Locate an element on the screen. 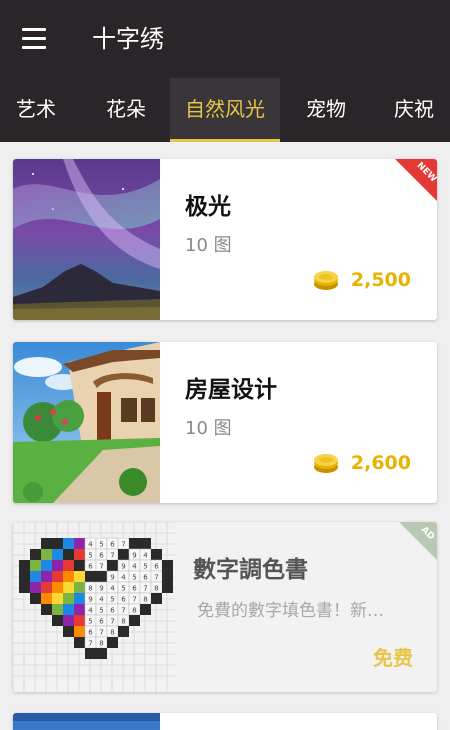  category-tabs: 艺术 花朵 自然风光 宠物 庆祝 is located at coordinates (225, 110).